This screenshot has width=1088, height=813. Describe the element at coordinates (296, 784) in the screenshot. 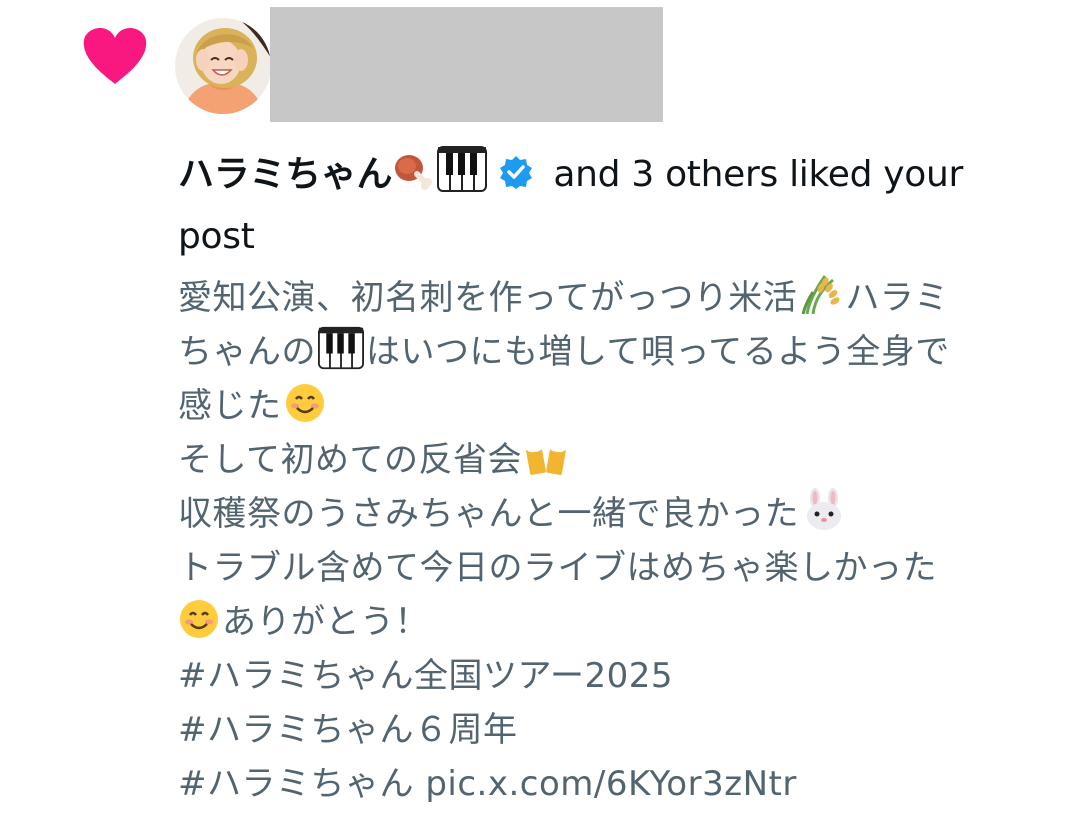

I see `hashtag-link: #ハラミちゃん` at that location.